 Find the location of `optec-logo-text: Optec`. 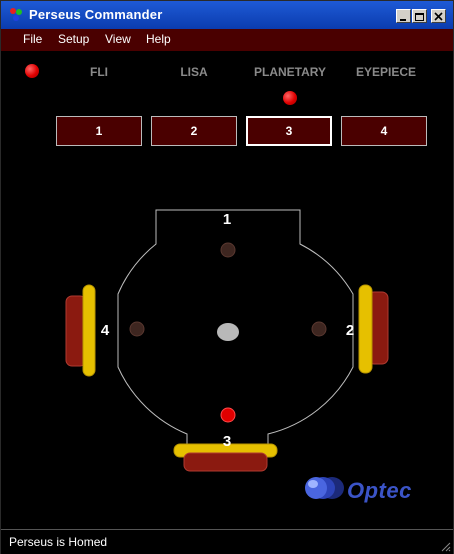

optec-logo-text: Optec is located at coordinates (379, 490).